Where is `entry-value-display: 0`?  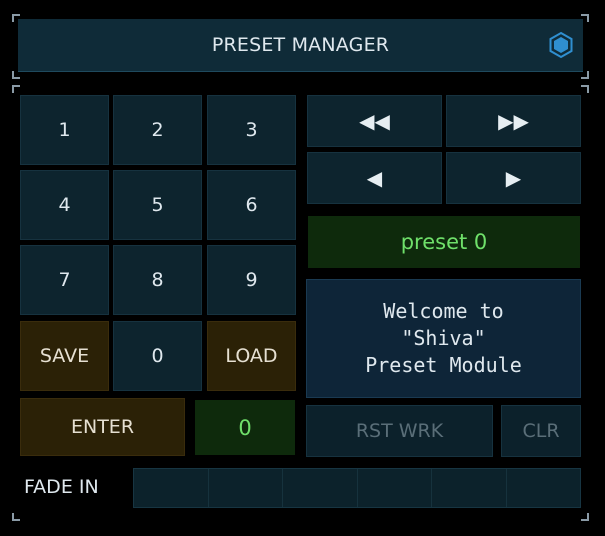 entry-value-display: 0 is located at coordinates (245, 427).